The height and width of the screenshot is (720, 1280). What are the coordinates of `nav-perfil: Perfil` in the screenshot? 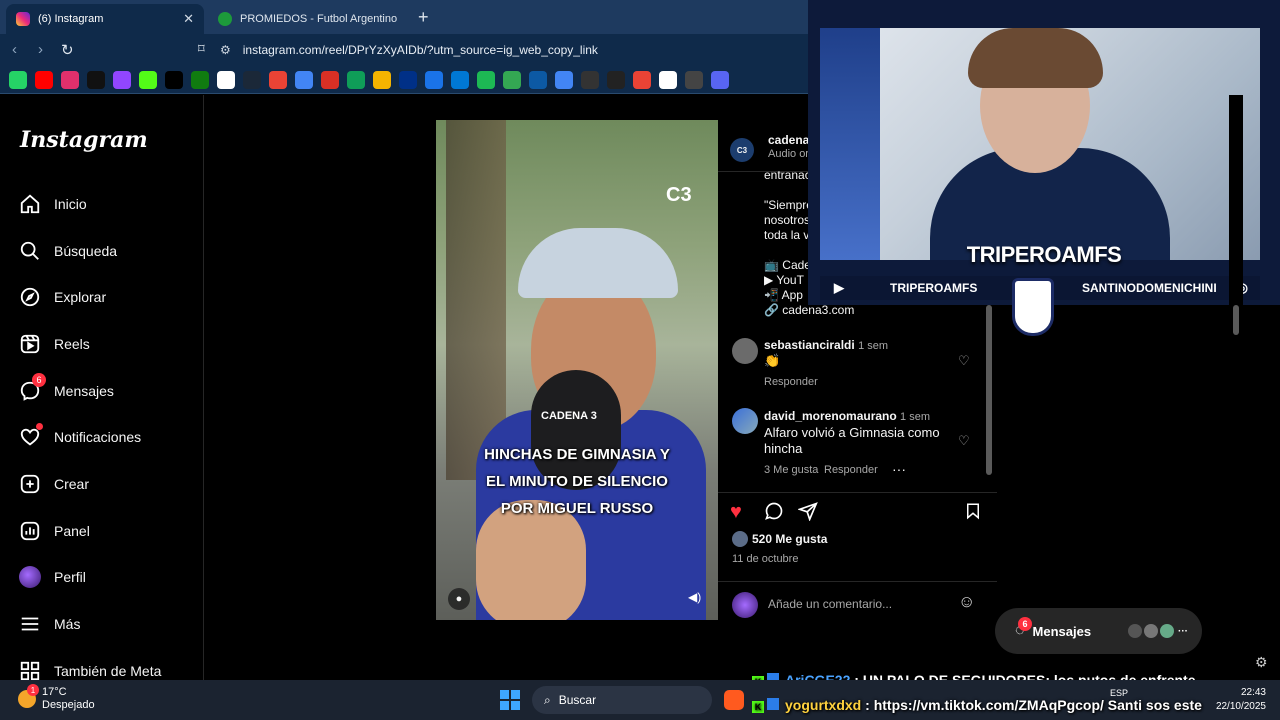 It's located at (108, 577).